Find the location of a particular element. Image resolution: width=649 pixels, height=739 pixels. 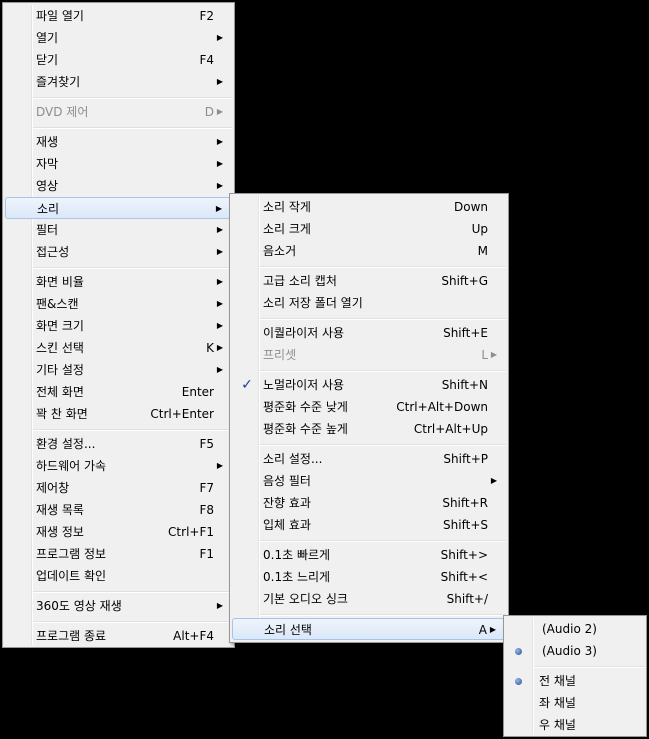

menu-item-label: 음성 필터 is located at coordinates (287, 481).